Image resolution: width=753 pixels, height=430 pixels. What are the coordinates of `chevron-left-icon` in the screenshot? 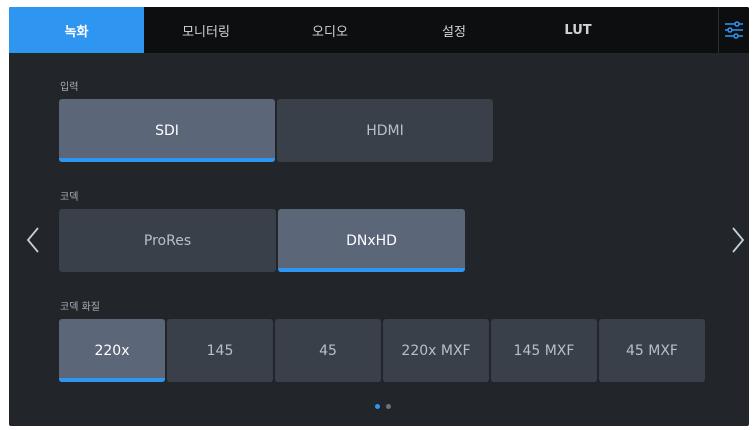 It's located at (32, 240).